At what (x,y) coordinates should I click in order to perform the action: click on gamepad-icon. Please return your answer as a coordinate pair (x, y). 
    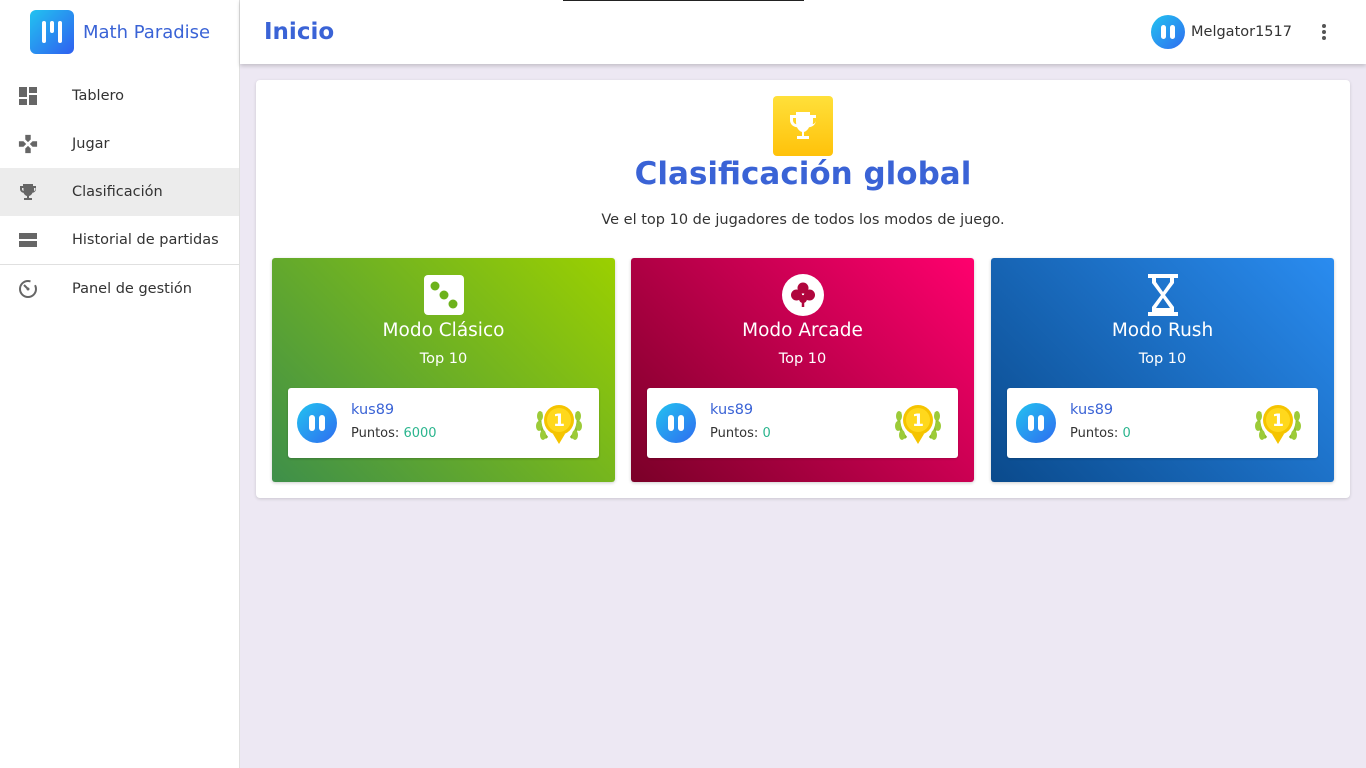
    Looking at the image, I should click on (28, 144).